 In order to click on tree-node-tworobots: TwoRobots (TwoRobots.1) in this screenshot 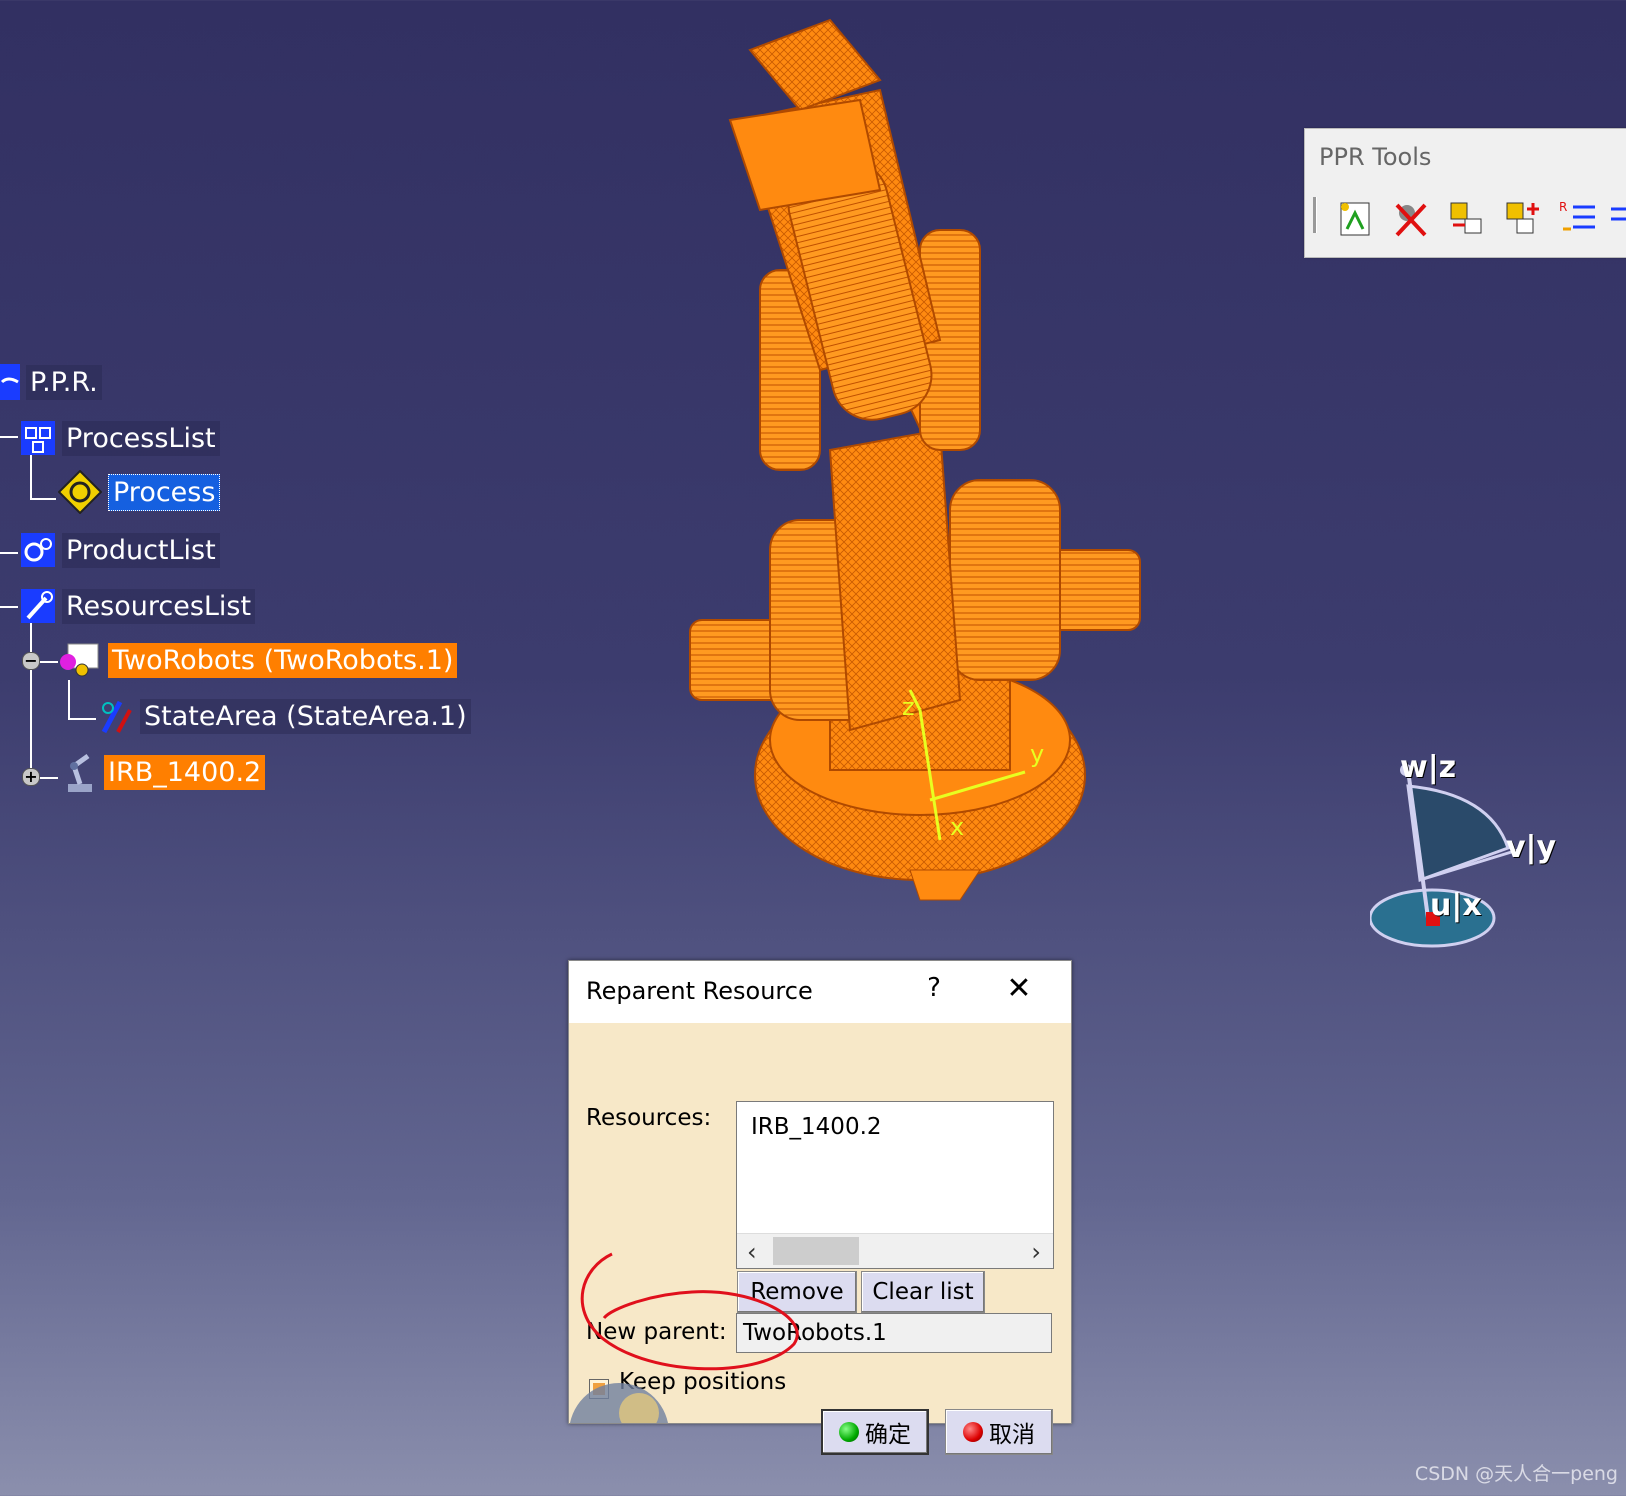, I will do `click(257, 660)`.